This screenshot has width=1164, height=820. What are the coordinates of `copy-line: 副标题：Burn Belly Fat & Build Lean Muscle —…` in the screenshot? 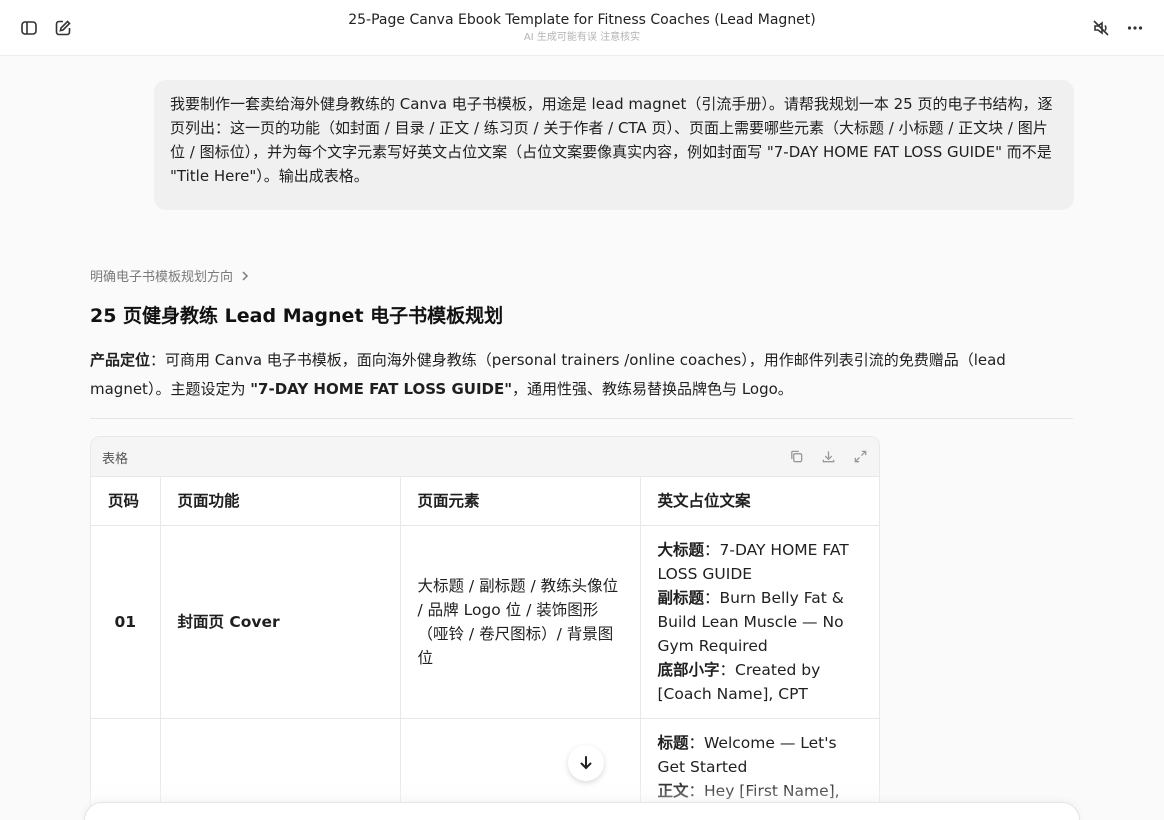 It's located at (761, 622).